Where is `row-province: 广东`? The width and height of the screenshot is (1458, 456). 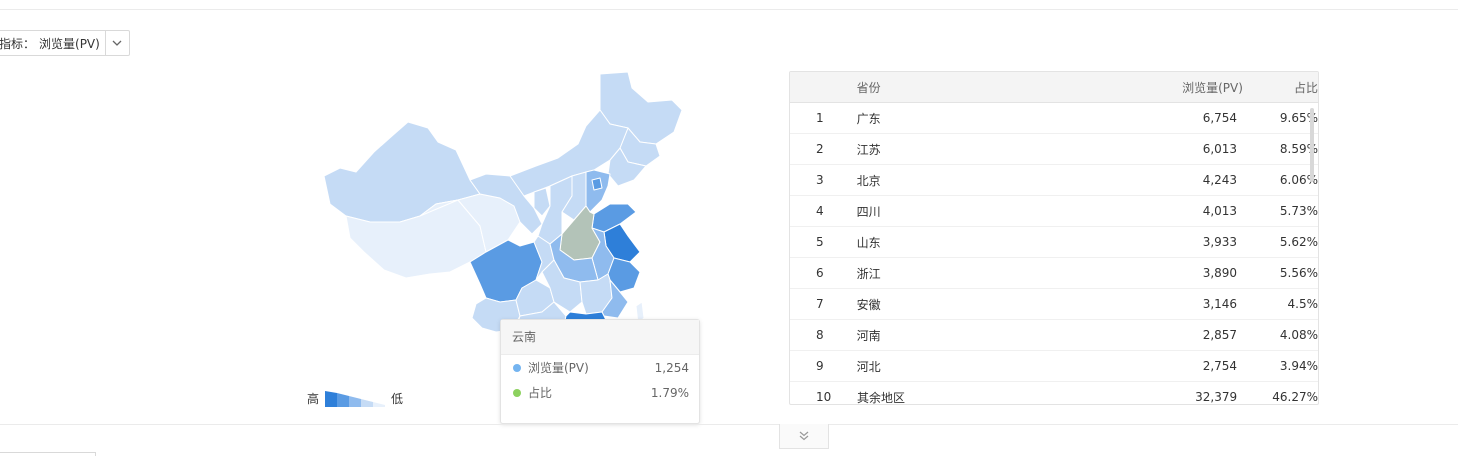 row-province: 广东 is located at coordinates (868, 118).